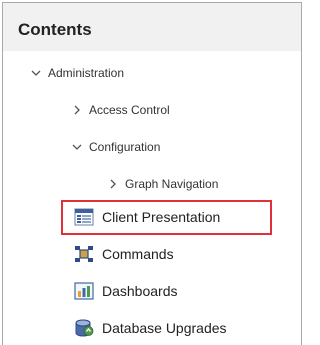 This screenshot has height=345, width=320. What do you see at coordinates (84, 254) in the screenshot?
I see `commands-icon` at bounding box center [84, 254].